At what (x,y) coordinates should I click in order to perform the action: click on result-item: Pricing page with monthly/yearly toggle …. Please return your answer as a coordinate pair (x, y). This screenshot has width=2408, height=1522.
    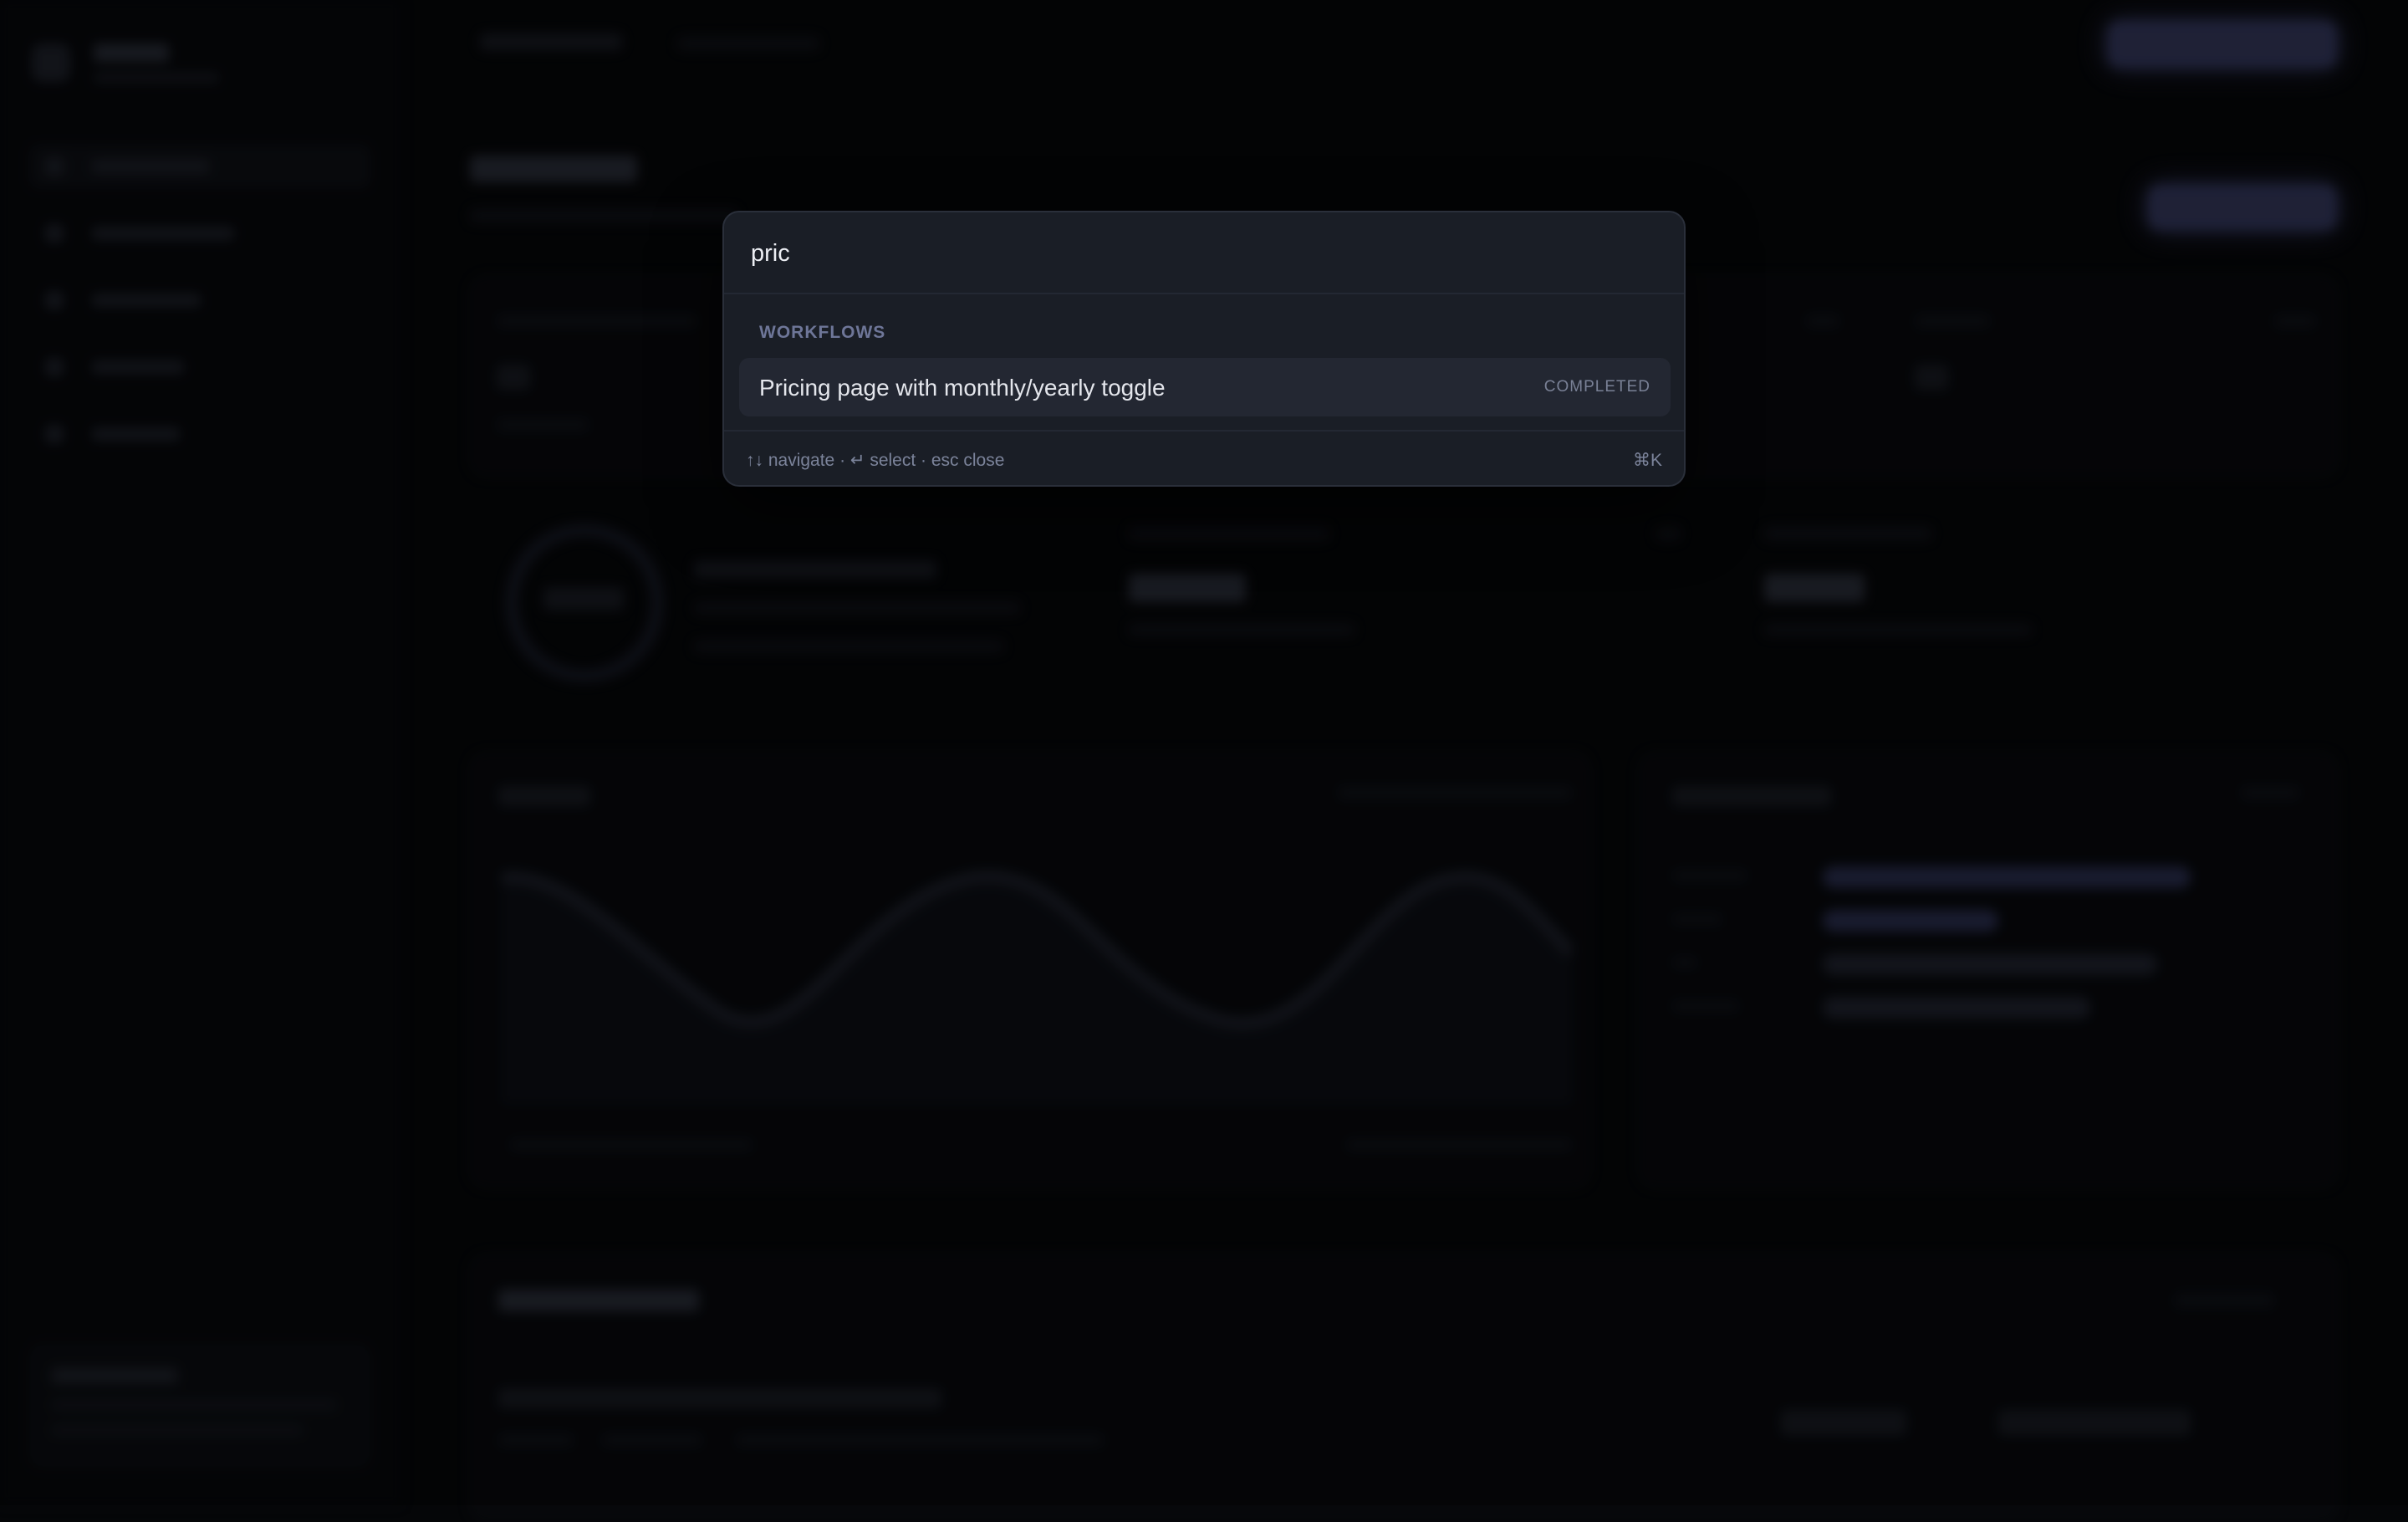
    Looking at the image, I should click on (1205, 387).